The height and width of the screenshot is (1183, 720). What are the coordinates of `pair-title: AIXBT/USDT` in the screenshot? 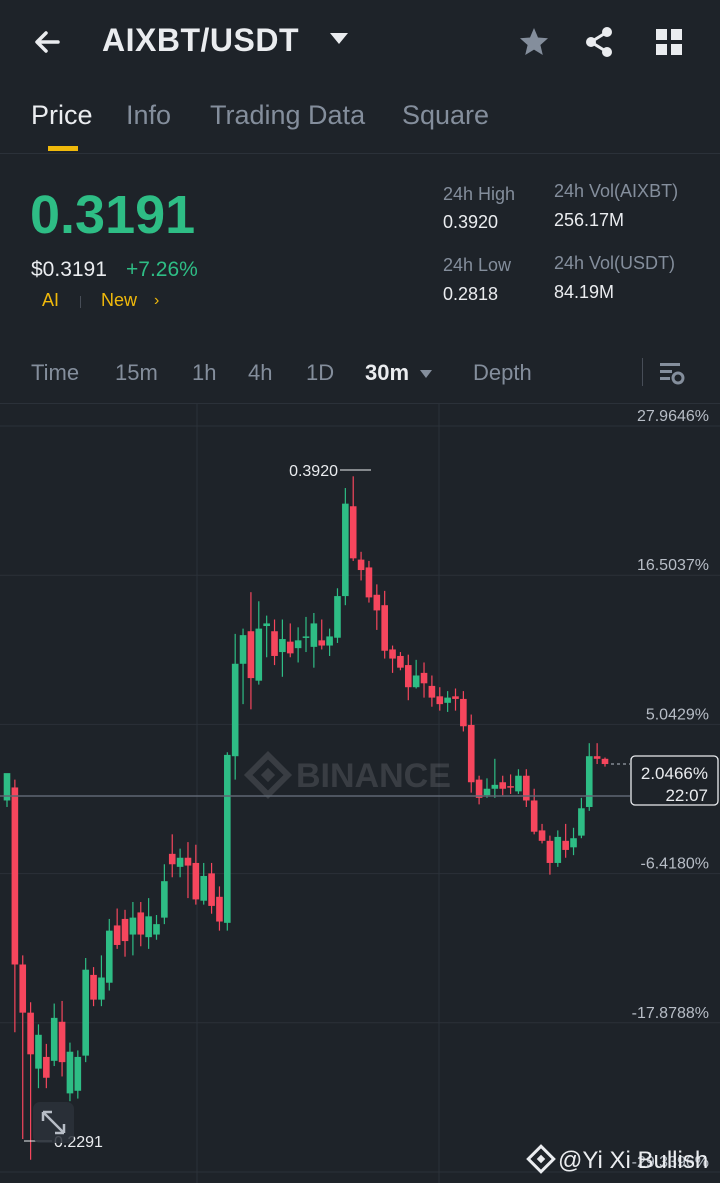 It's located at (200, 40).